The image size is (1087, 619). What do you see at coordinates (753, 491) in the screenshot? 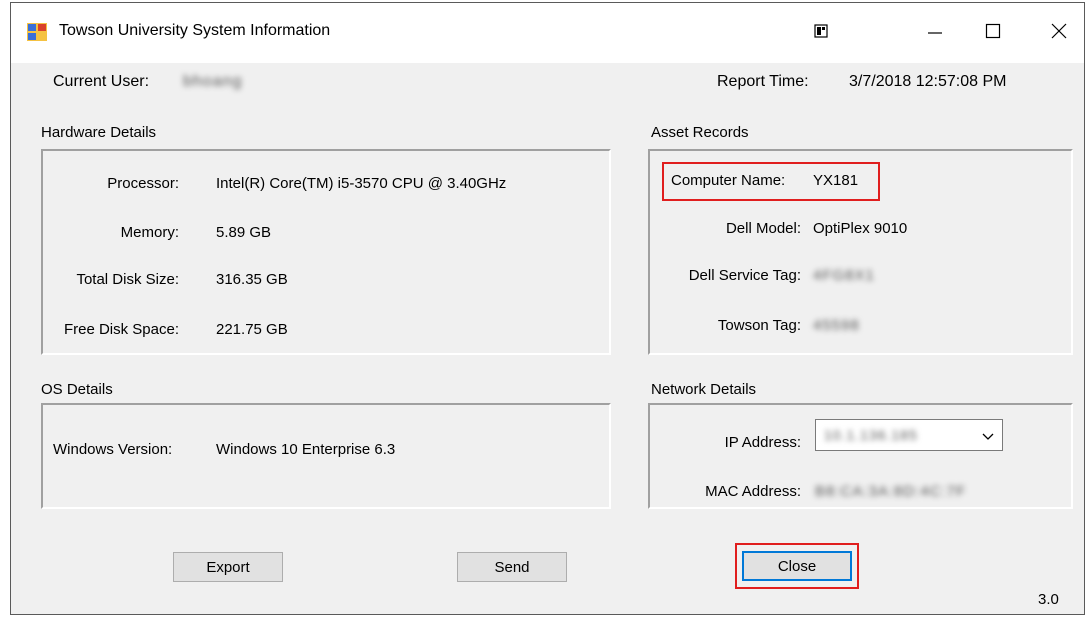
I see `mac-address-label: MAC Address:` at bounding box center [753, 491].